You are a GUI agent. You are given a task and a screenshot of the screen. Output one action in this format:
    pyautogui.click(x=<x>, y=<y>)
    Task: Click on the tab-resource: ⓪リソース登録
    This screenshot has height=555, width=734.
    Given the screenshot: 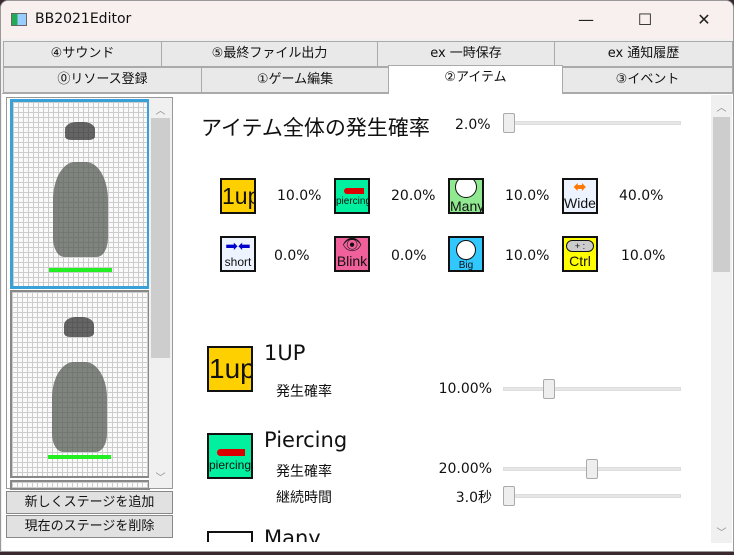 What is the action you would take?
    pyautogui.click(x=102, y=80)
    